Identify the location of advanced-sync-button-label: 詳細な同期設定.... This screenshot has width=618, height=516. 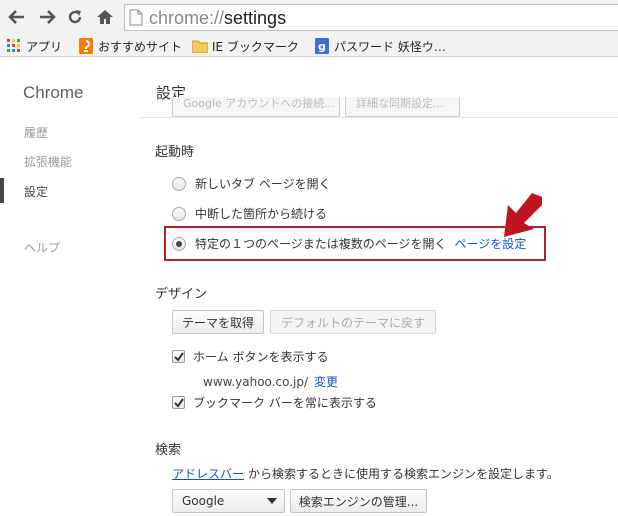
(400, 103).